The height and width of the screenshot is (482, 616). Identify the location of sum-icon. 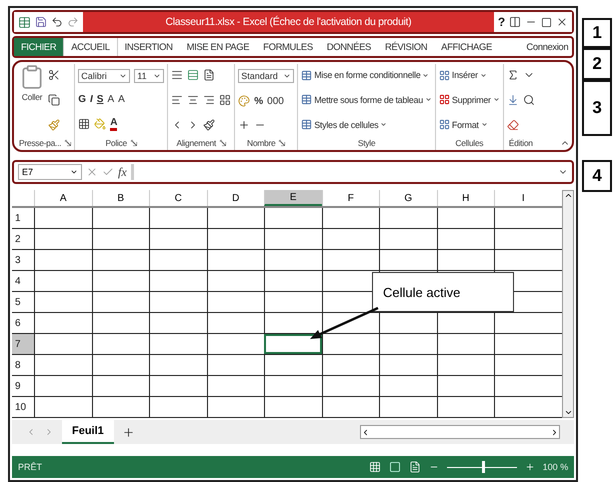
(512, 75).